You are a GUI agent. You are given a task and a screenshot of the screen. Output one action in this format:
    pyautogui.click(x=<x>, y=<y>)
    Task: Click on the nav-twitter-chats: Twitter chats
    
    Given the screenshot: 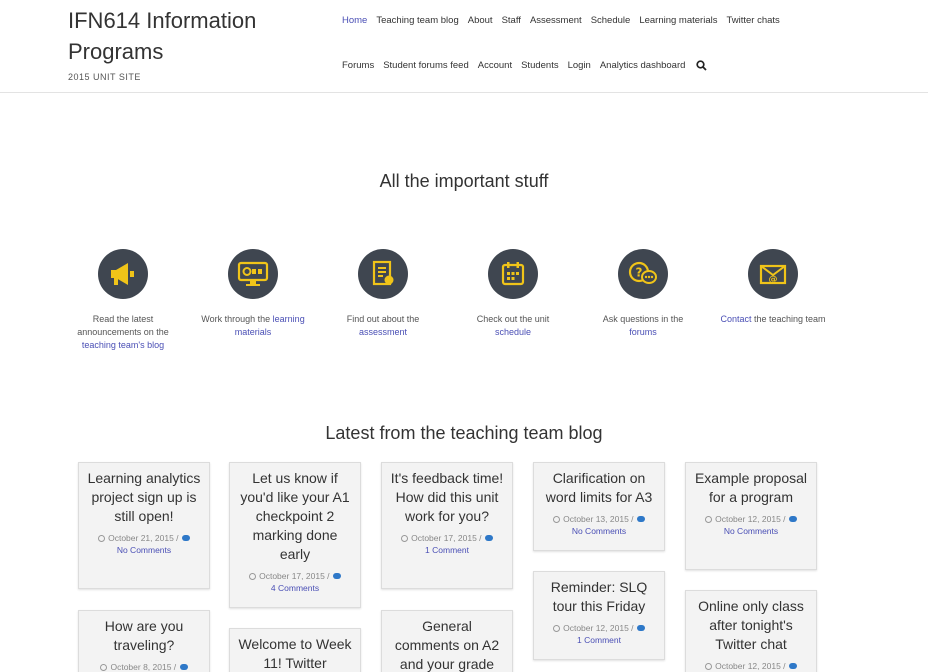 What is the action you would take?
    pyautogui.click(x=752, y=20)
    